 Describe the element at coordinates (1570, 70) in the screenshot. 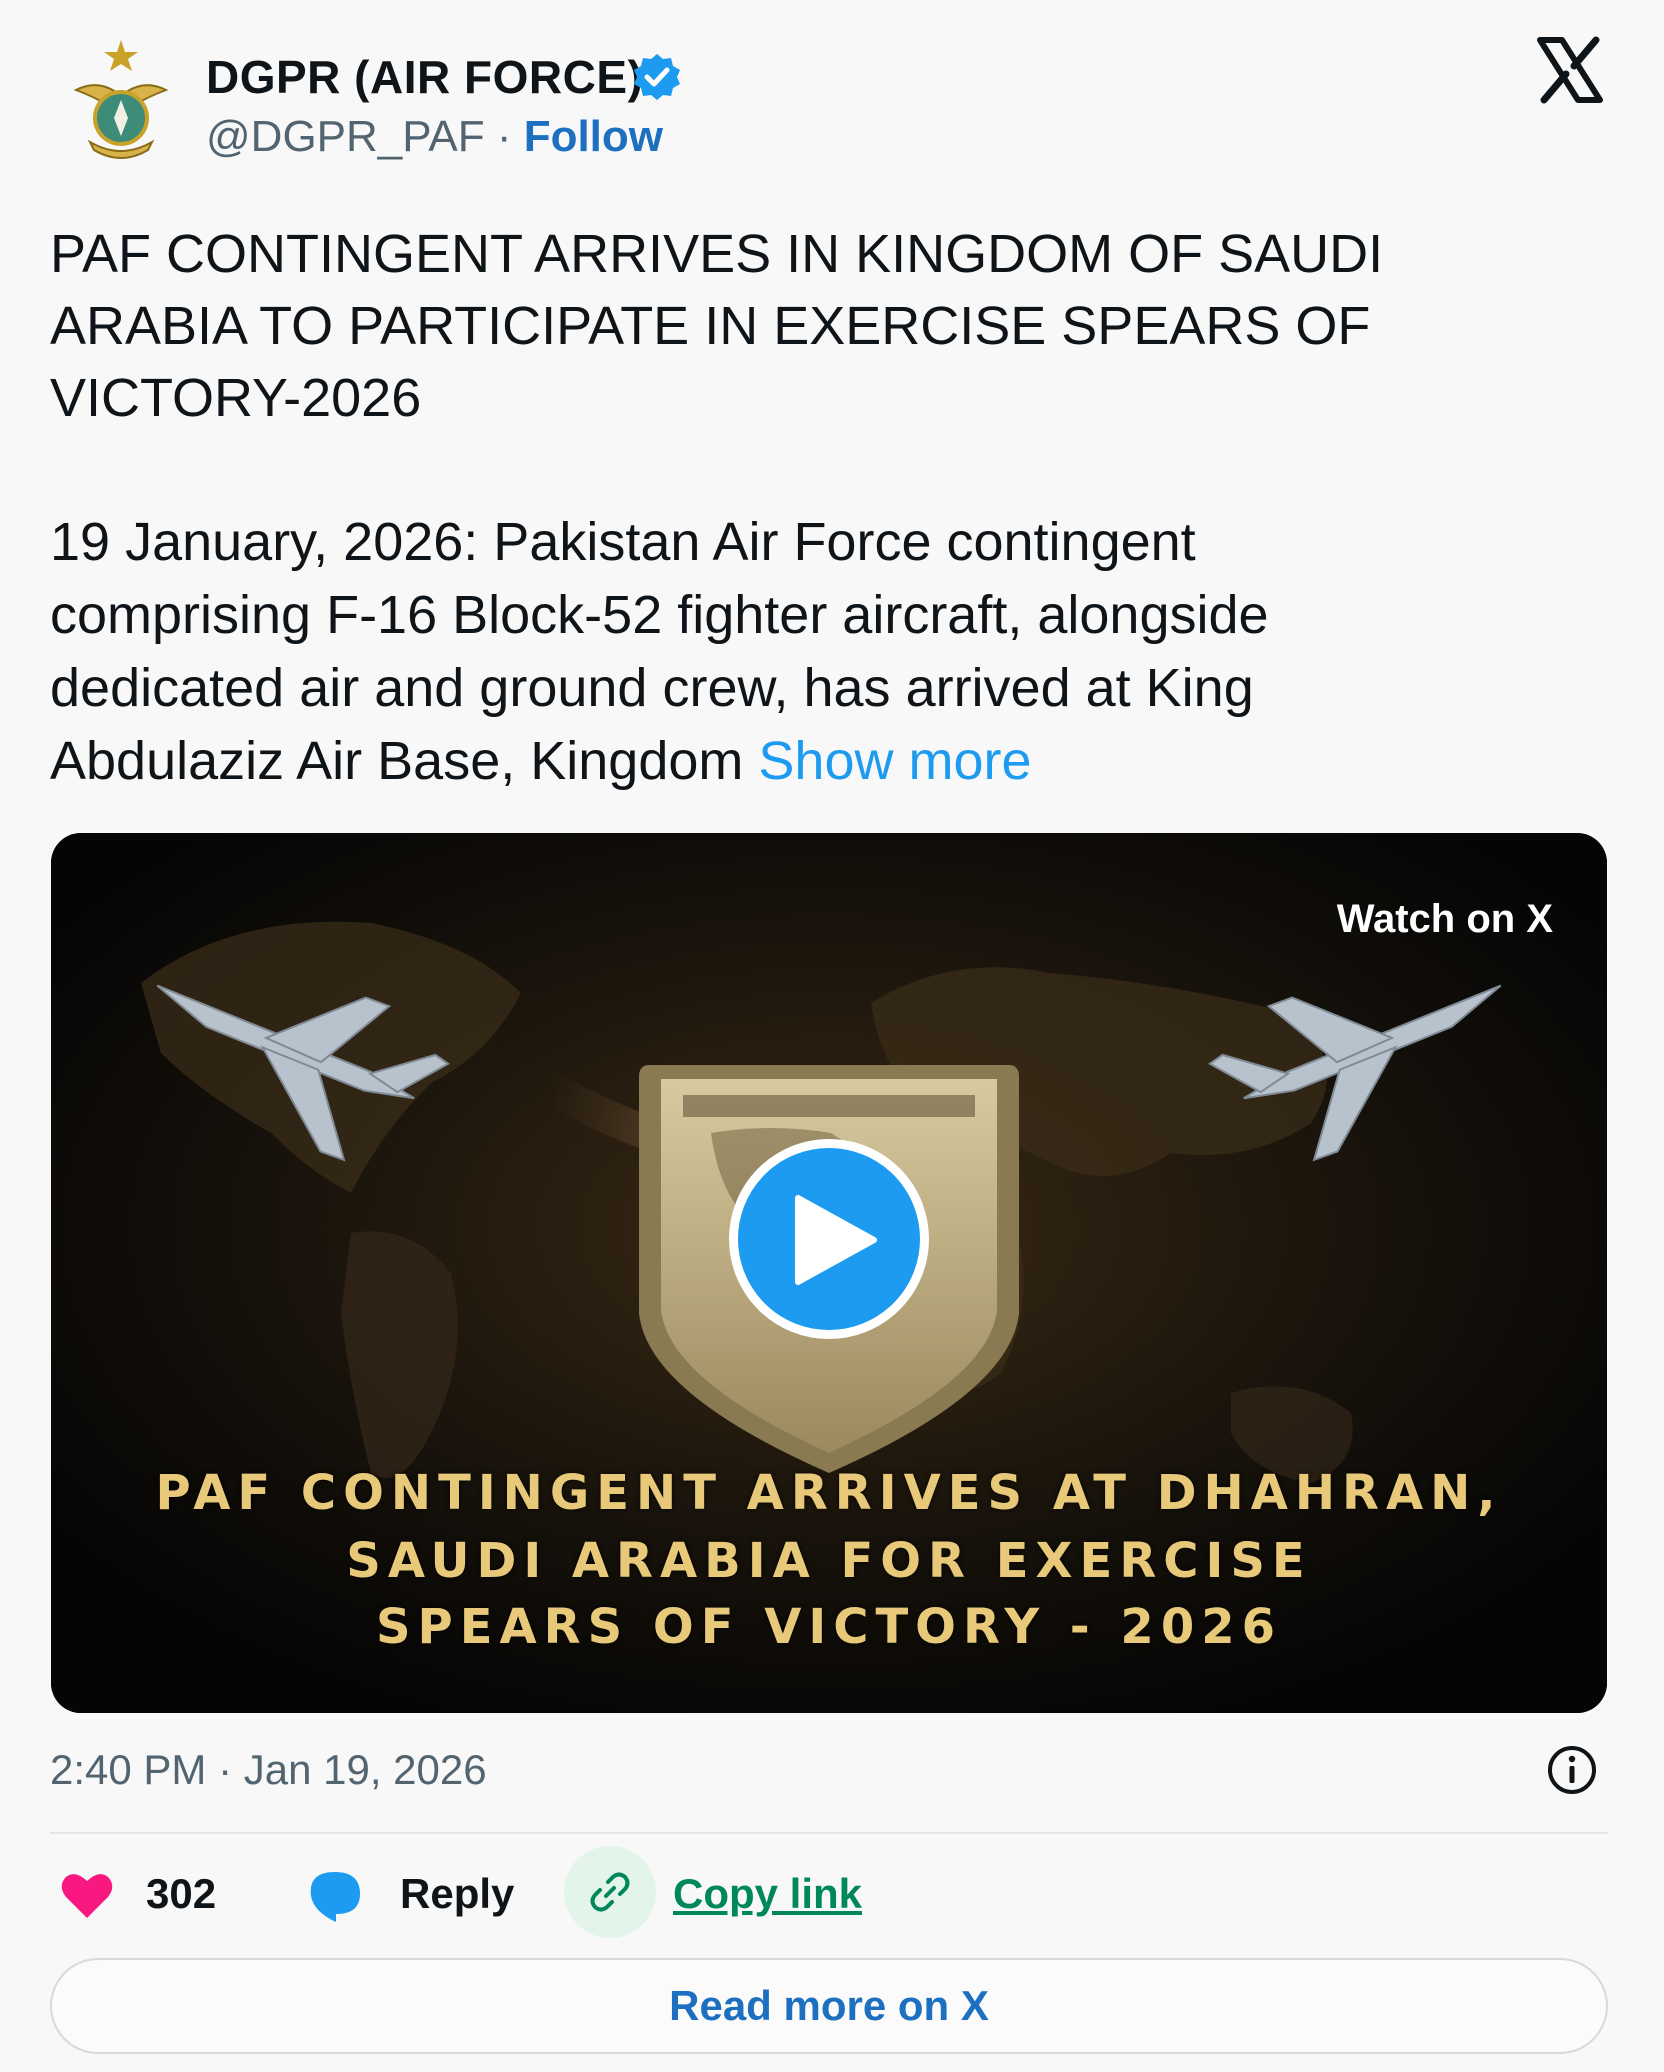

I see `x-logo-icon` at that location.